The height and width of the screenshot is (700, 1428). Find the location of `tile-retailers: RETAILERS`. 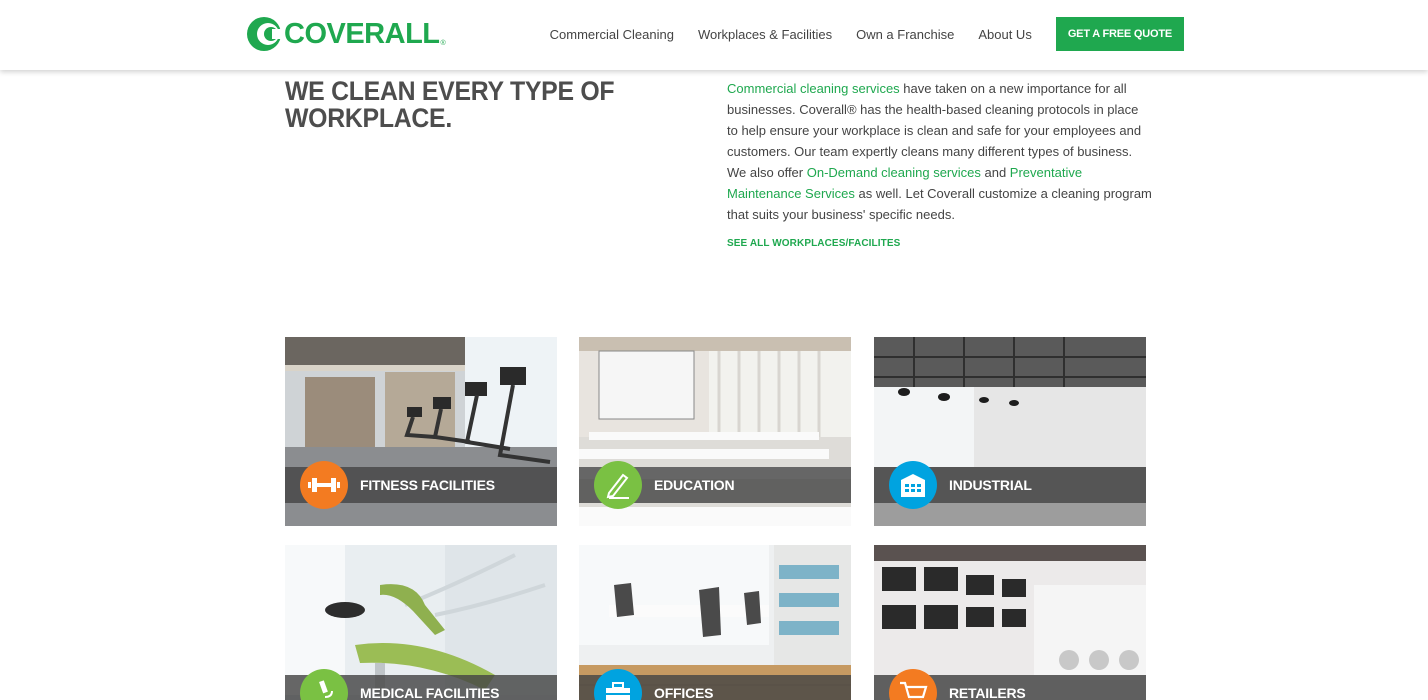

tile-retailers: RETAILERS is located at coordinates (1010, 622).